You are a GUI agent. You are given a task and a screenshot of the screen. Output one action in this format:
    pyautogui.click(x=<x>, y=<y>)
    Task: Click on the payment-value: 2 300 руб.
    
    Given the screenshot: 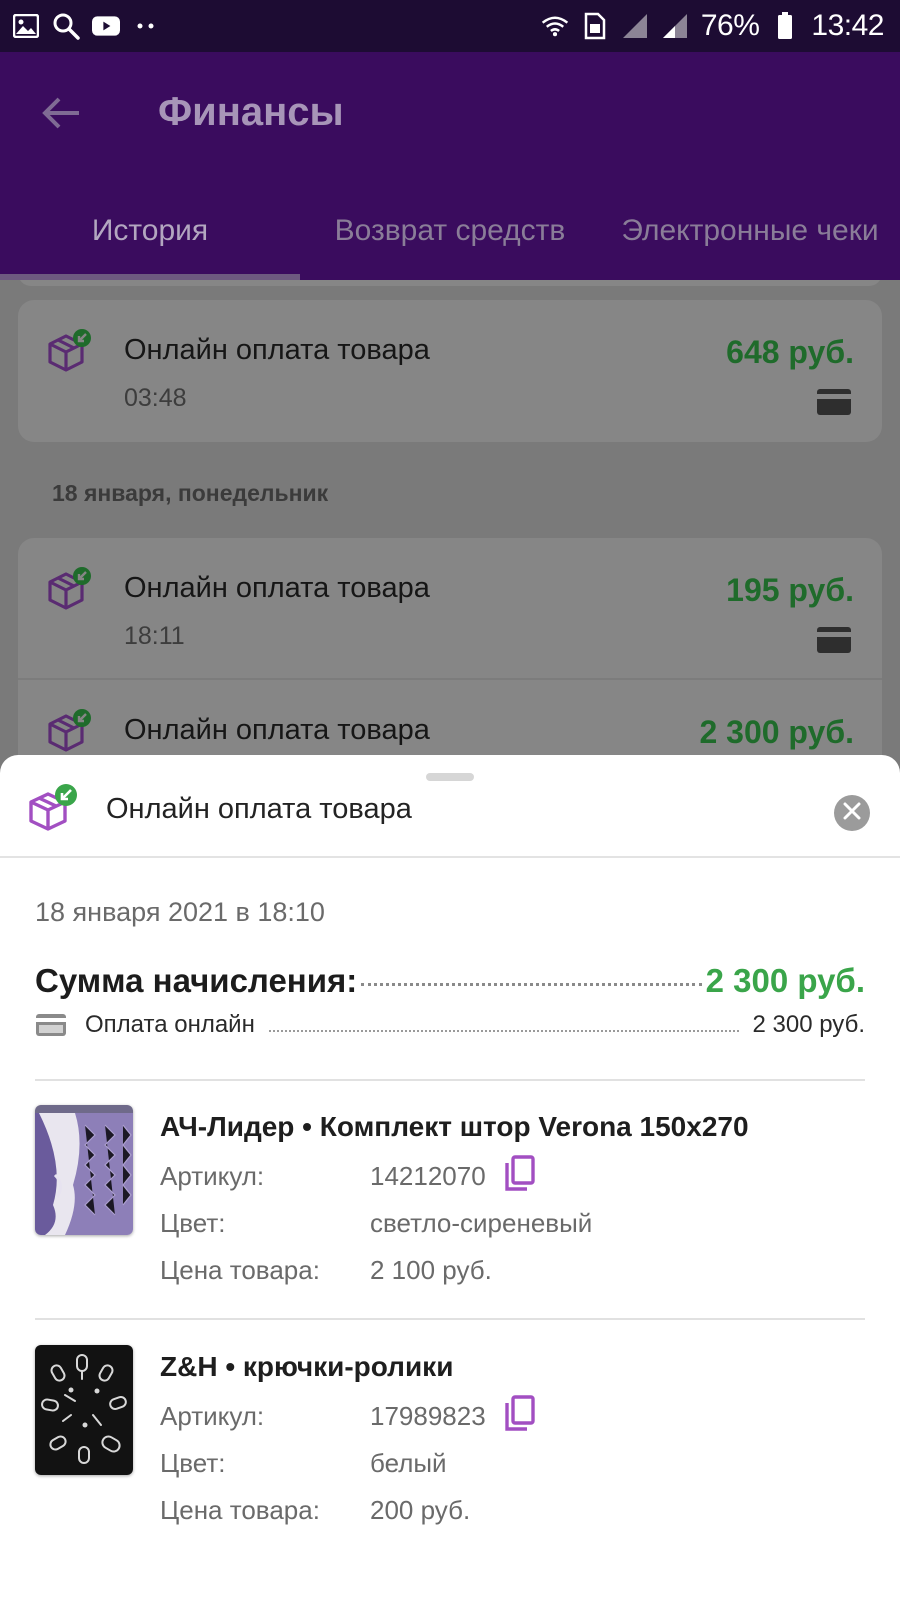 What is the action you would take?
    pyautogui.click(x=809, y=1024)
    